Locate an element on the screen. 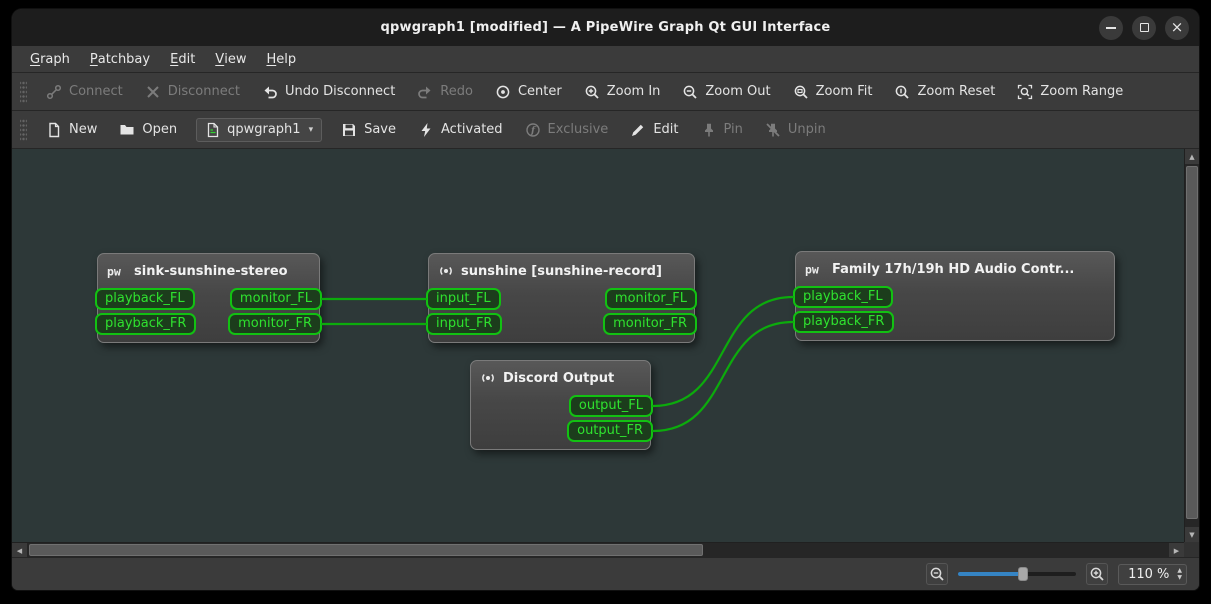  activated-button: Activated is located at coordinates (460, 130).